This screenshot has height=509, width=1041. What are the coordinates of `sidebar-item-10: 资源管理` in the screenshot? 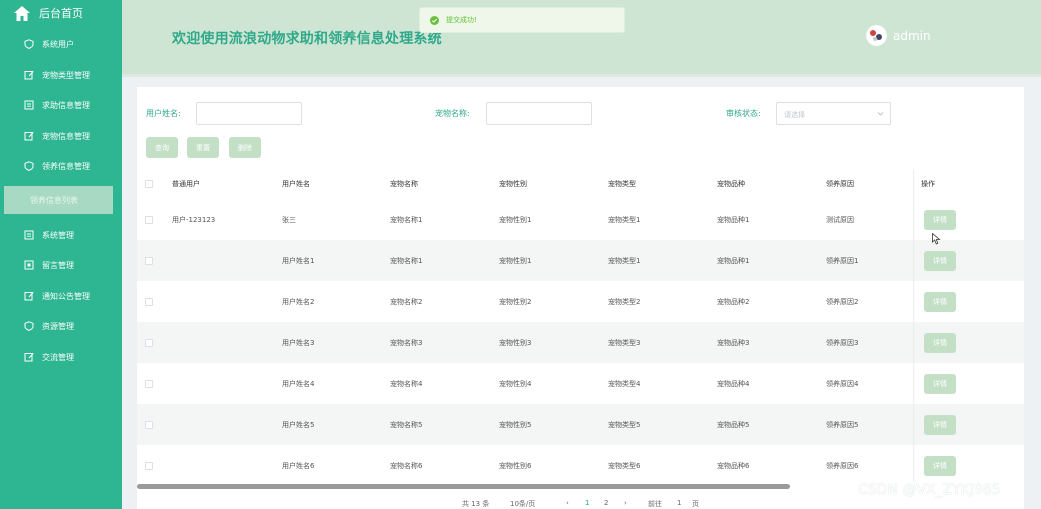 It's located at (61, 326).